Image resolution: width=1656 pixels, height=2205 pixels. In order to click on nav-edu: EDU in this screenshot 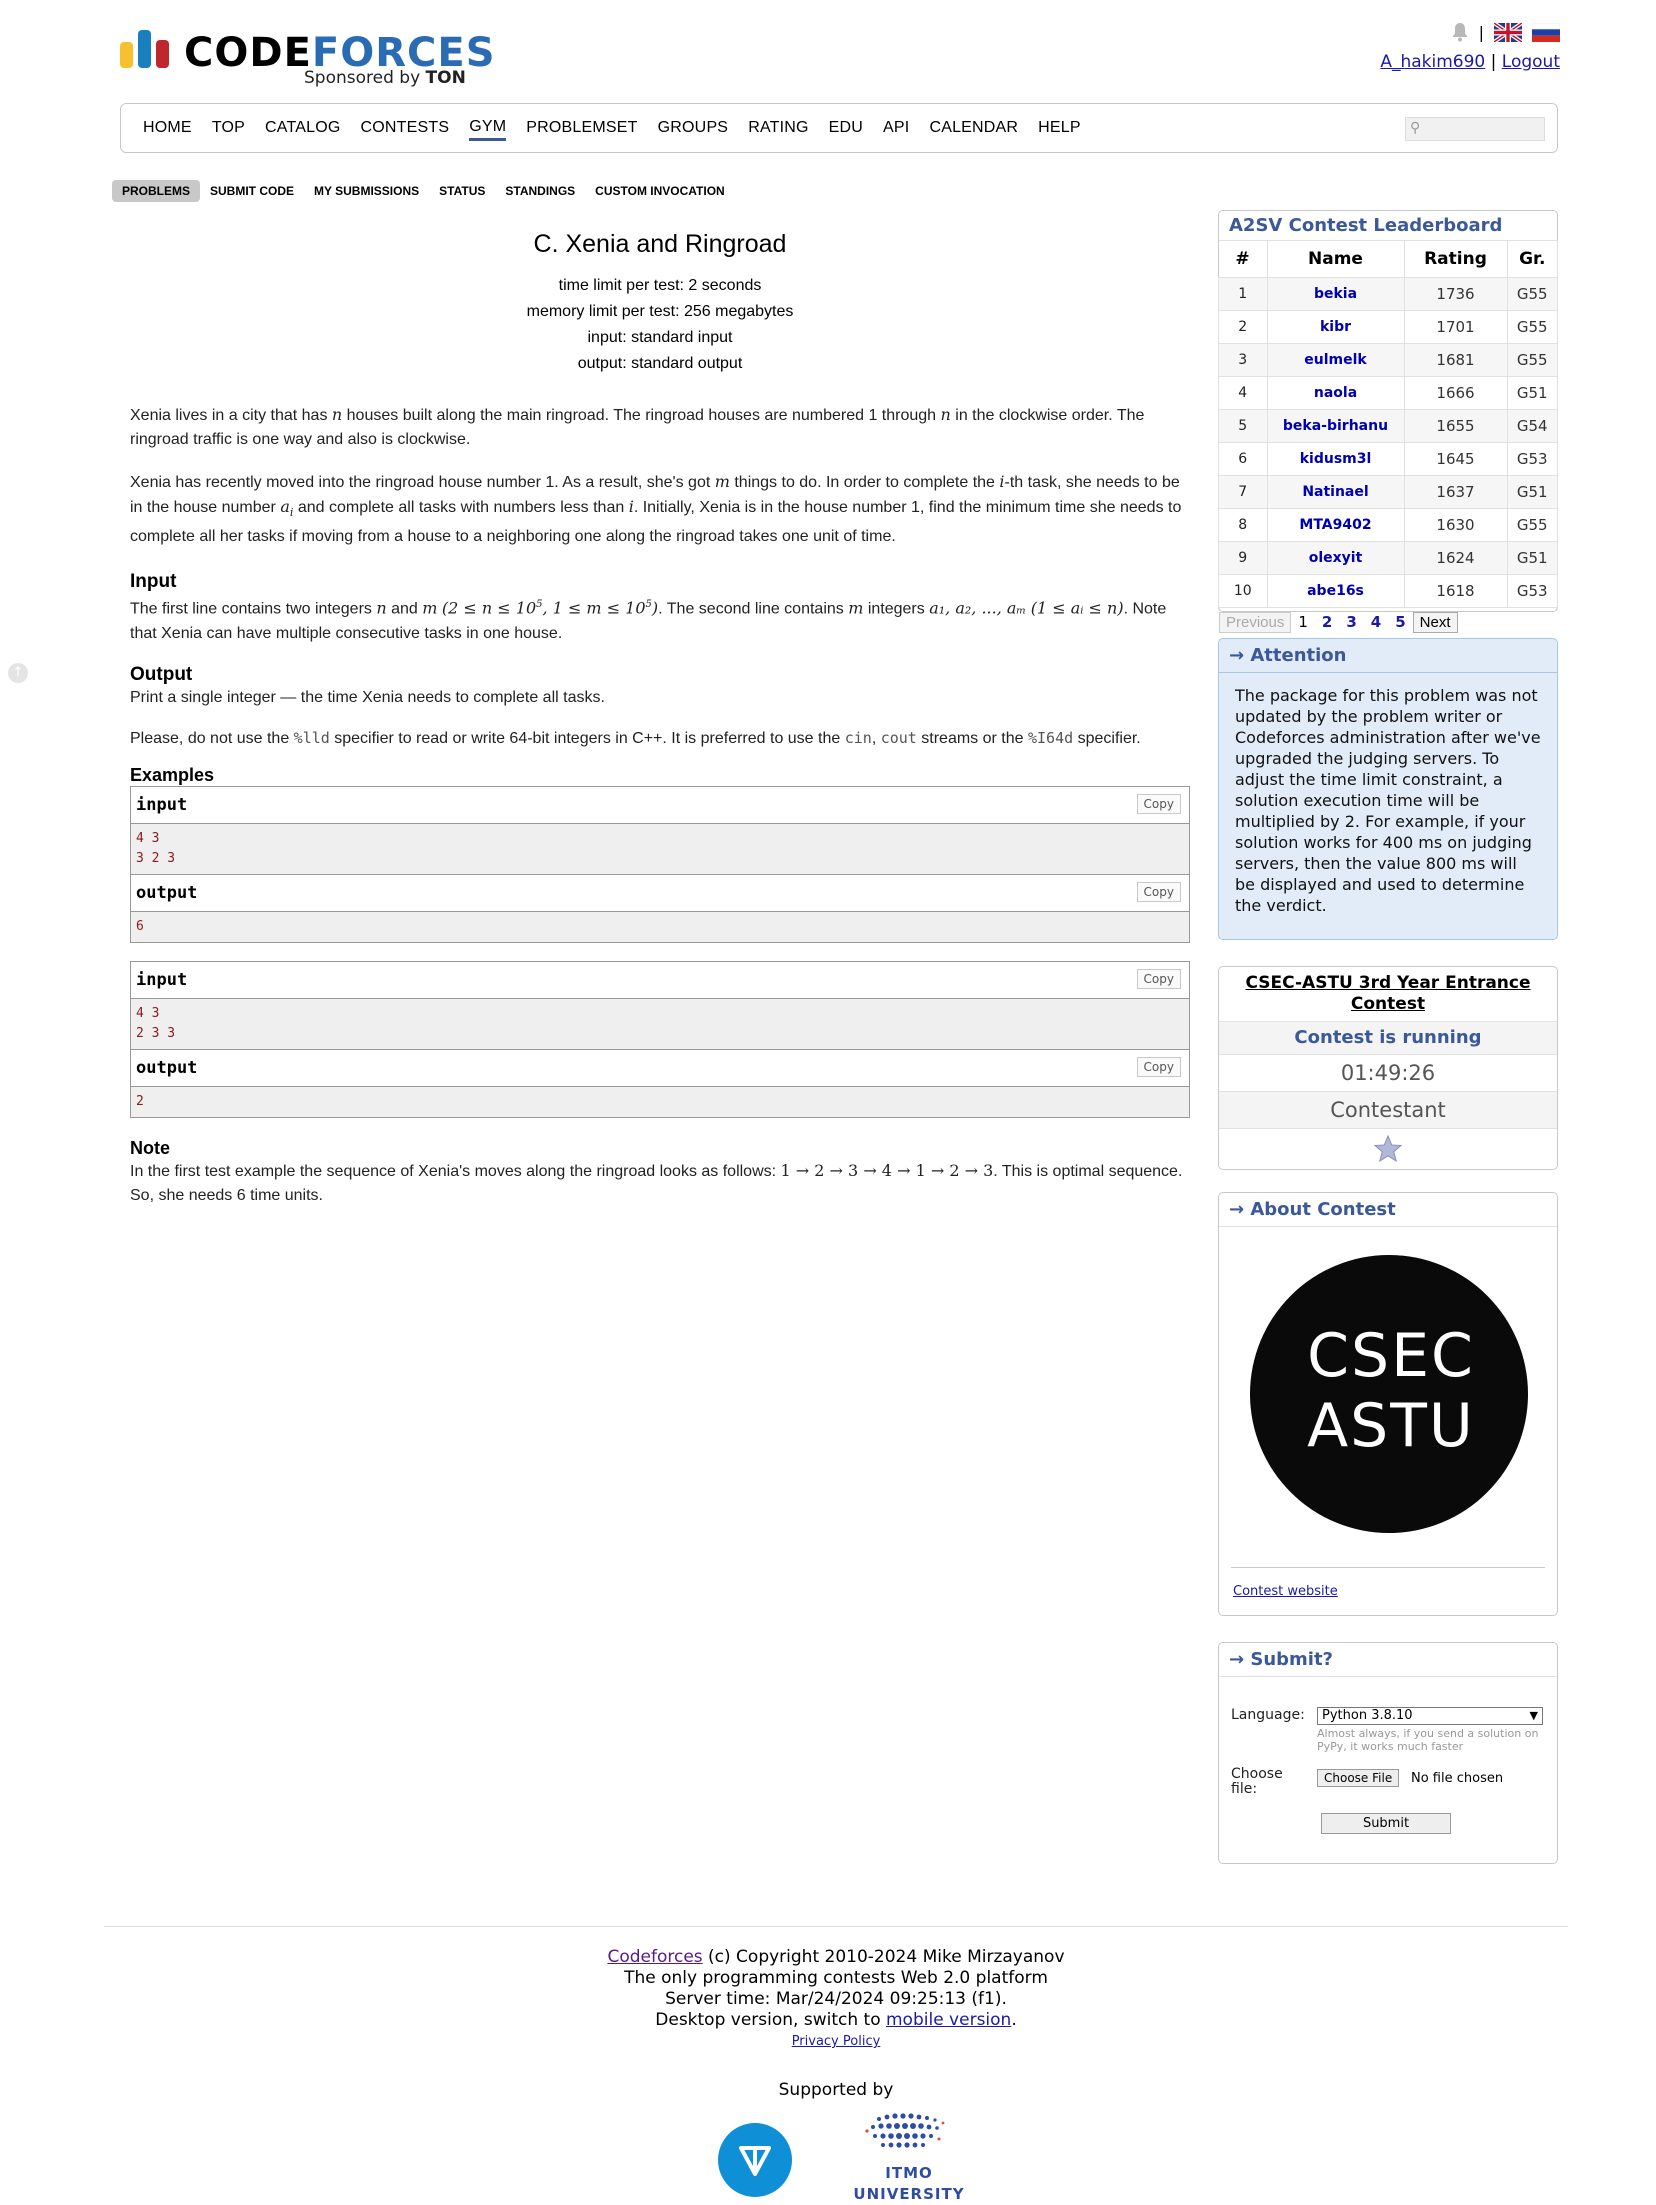, I will do `click(846, 128)`.